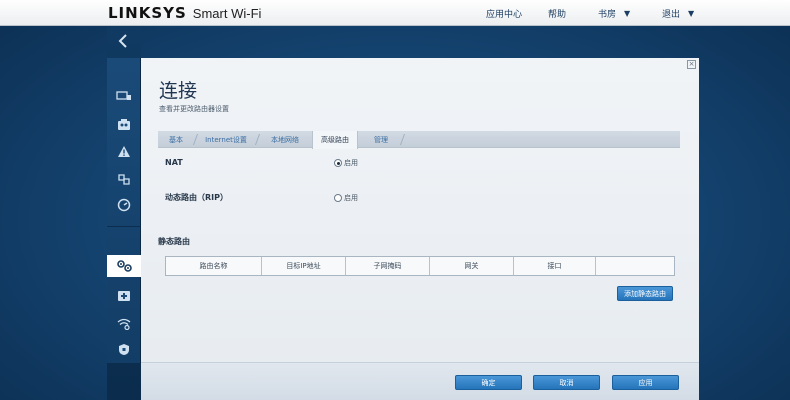  Describe the element at coordinates (402, 139) in the screenshot. I see `tab-divider` at that location.